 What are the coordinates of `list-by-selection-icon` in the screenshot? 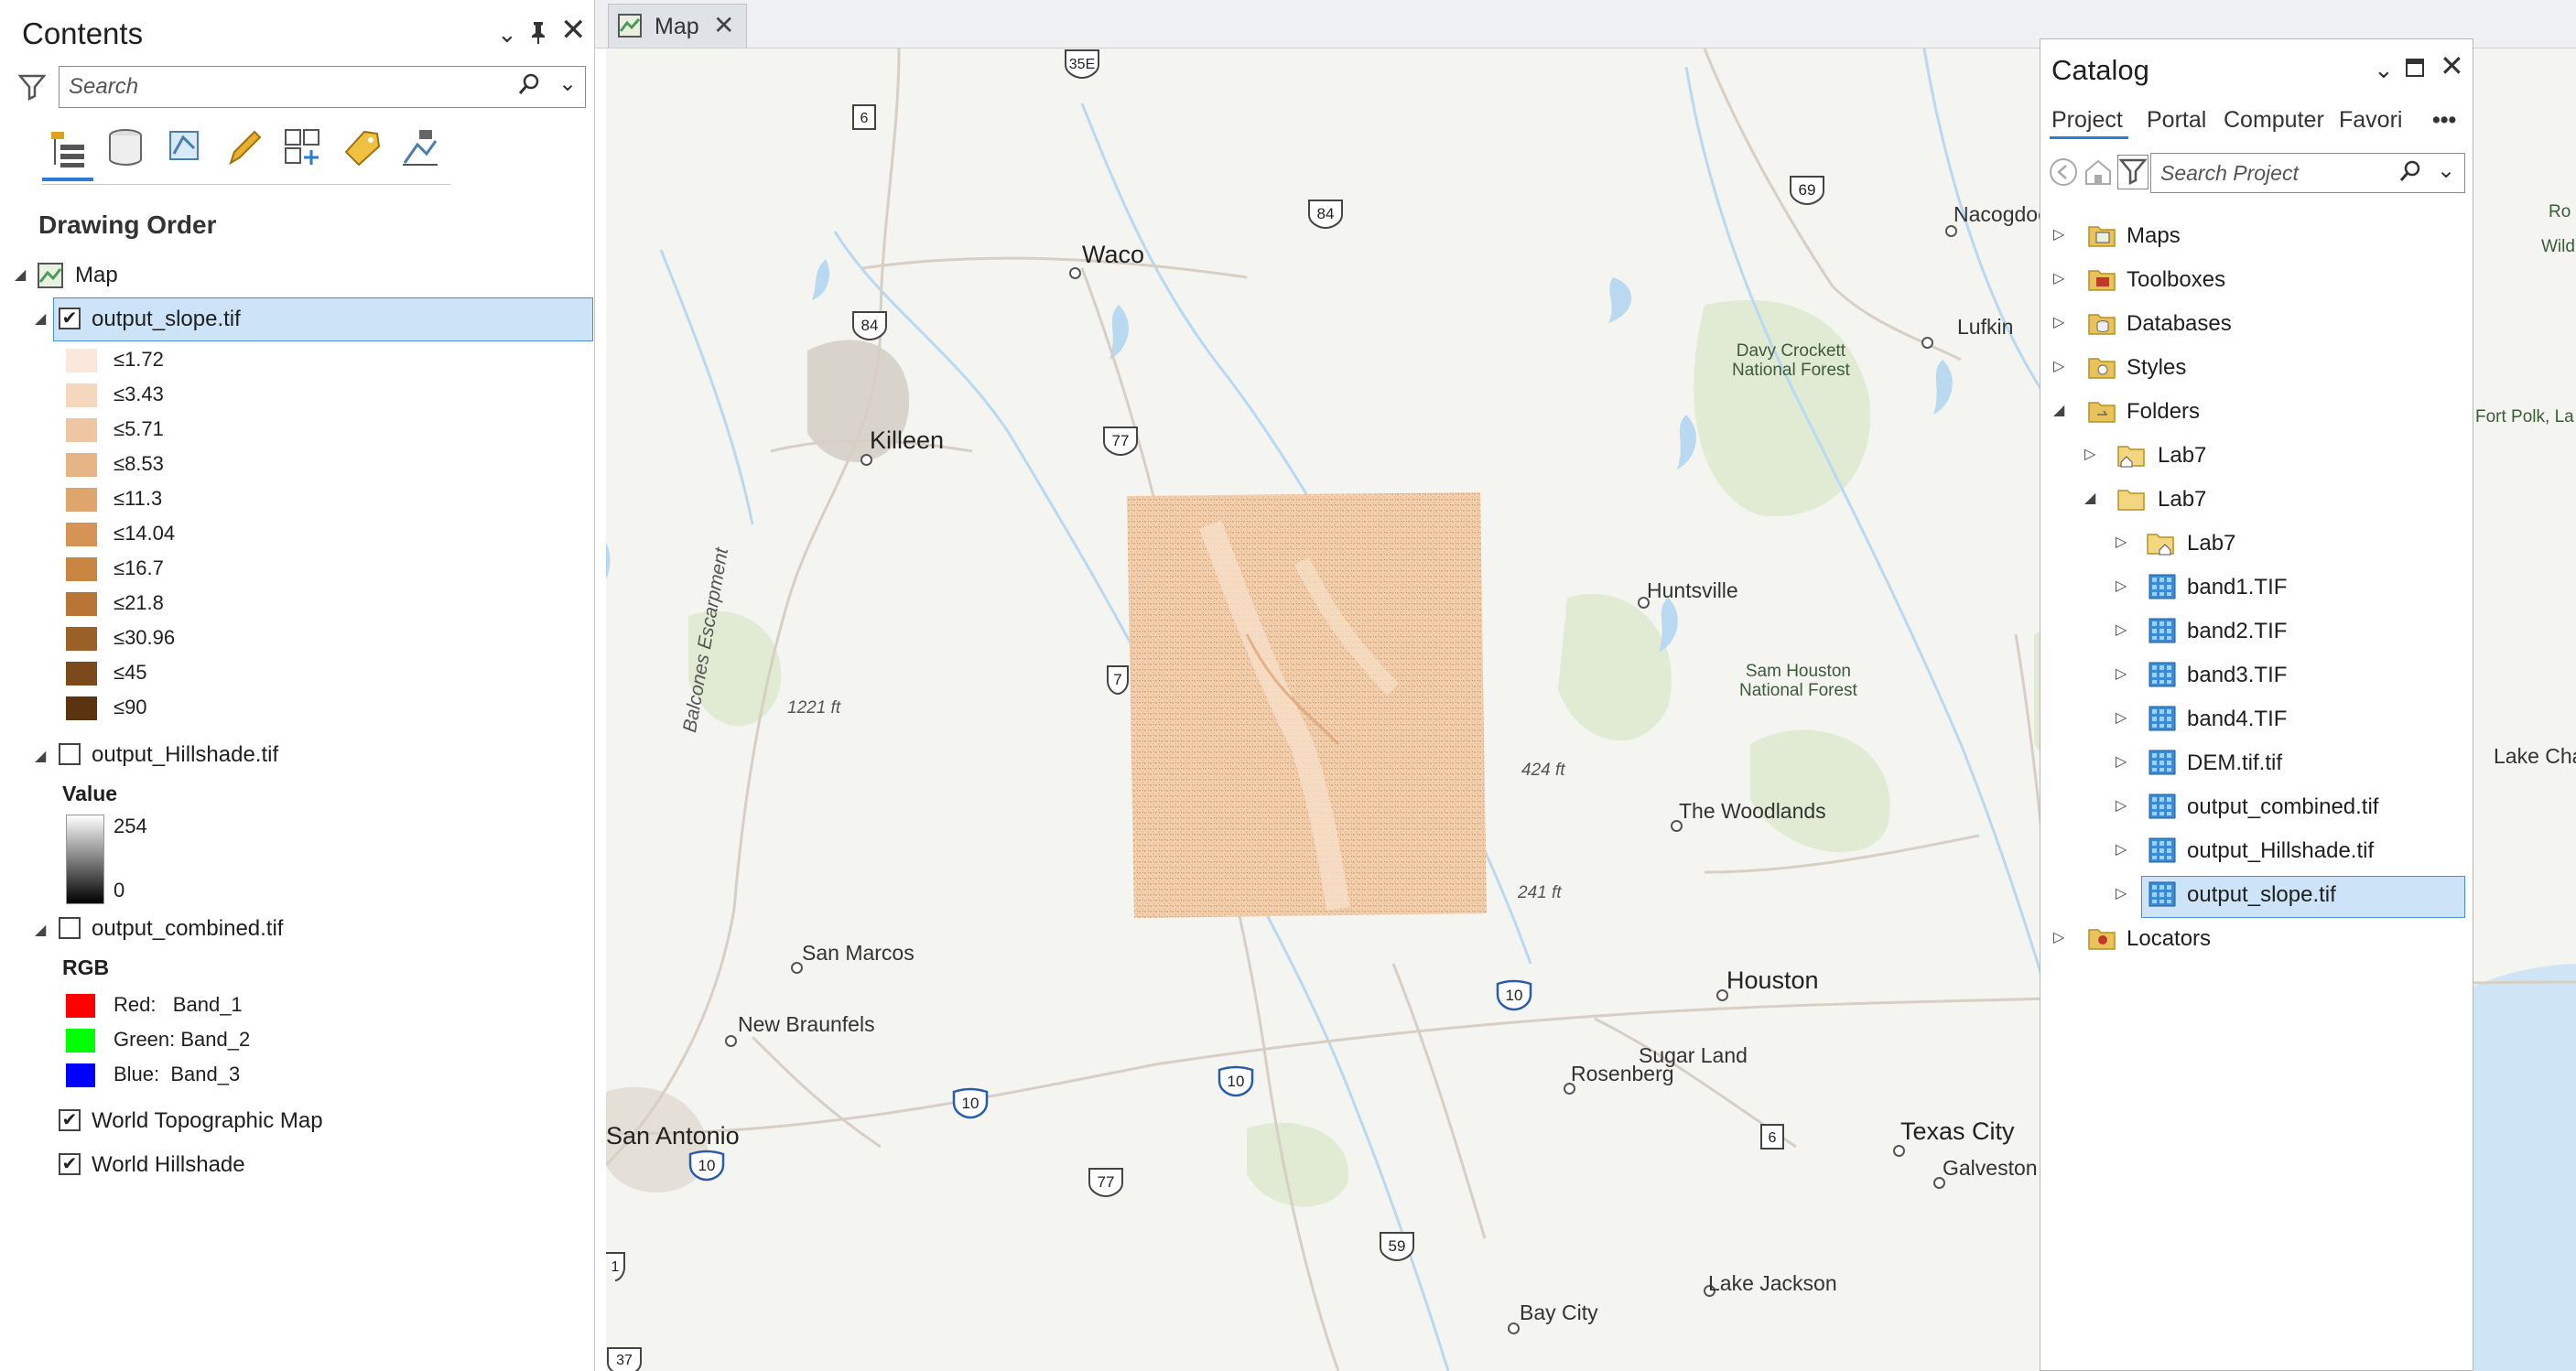 It's located at (186, 147).